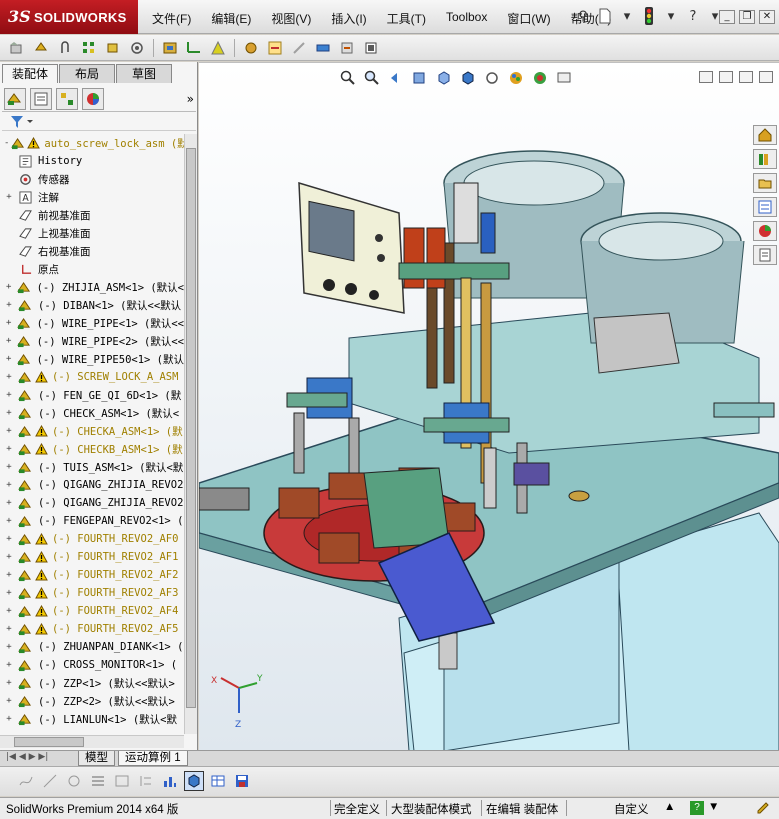  I want to click on assembly-features-icon, so click(170, 48).